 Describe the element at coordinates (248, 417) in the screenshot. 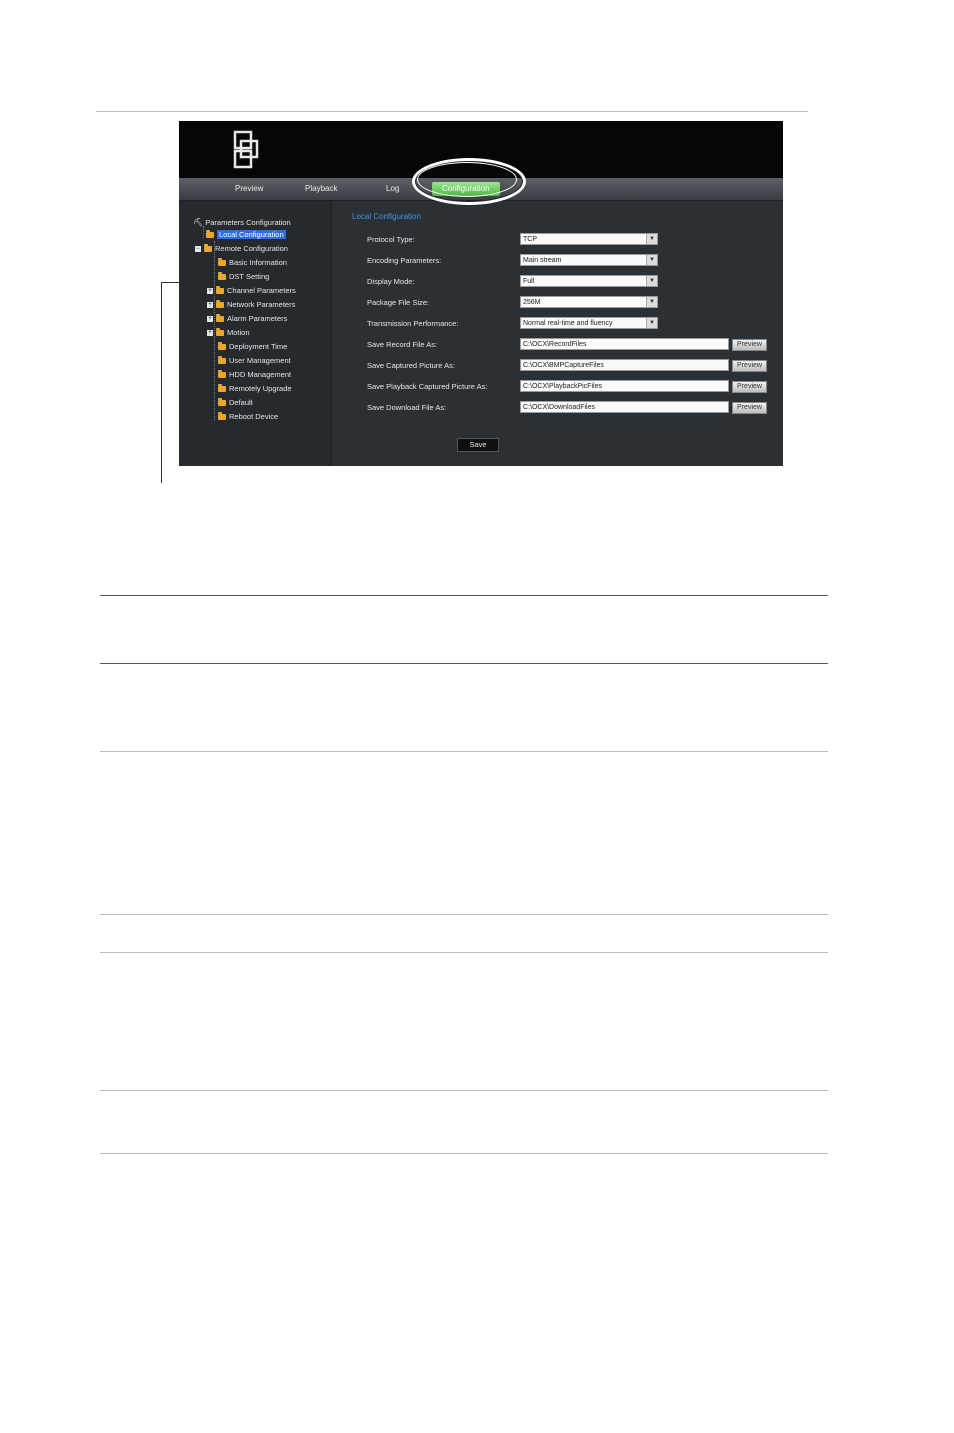

I see `tree-item-reboot-device: Reboot Device` at that location.